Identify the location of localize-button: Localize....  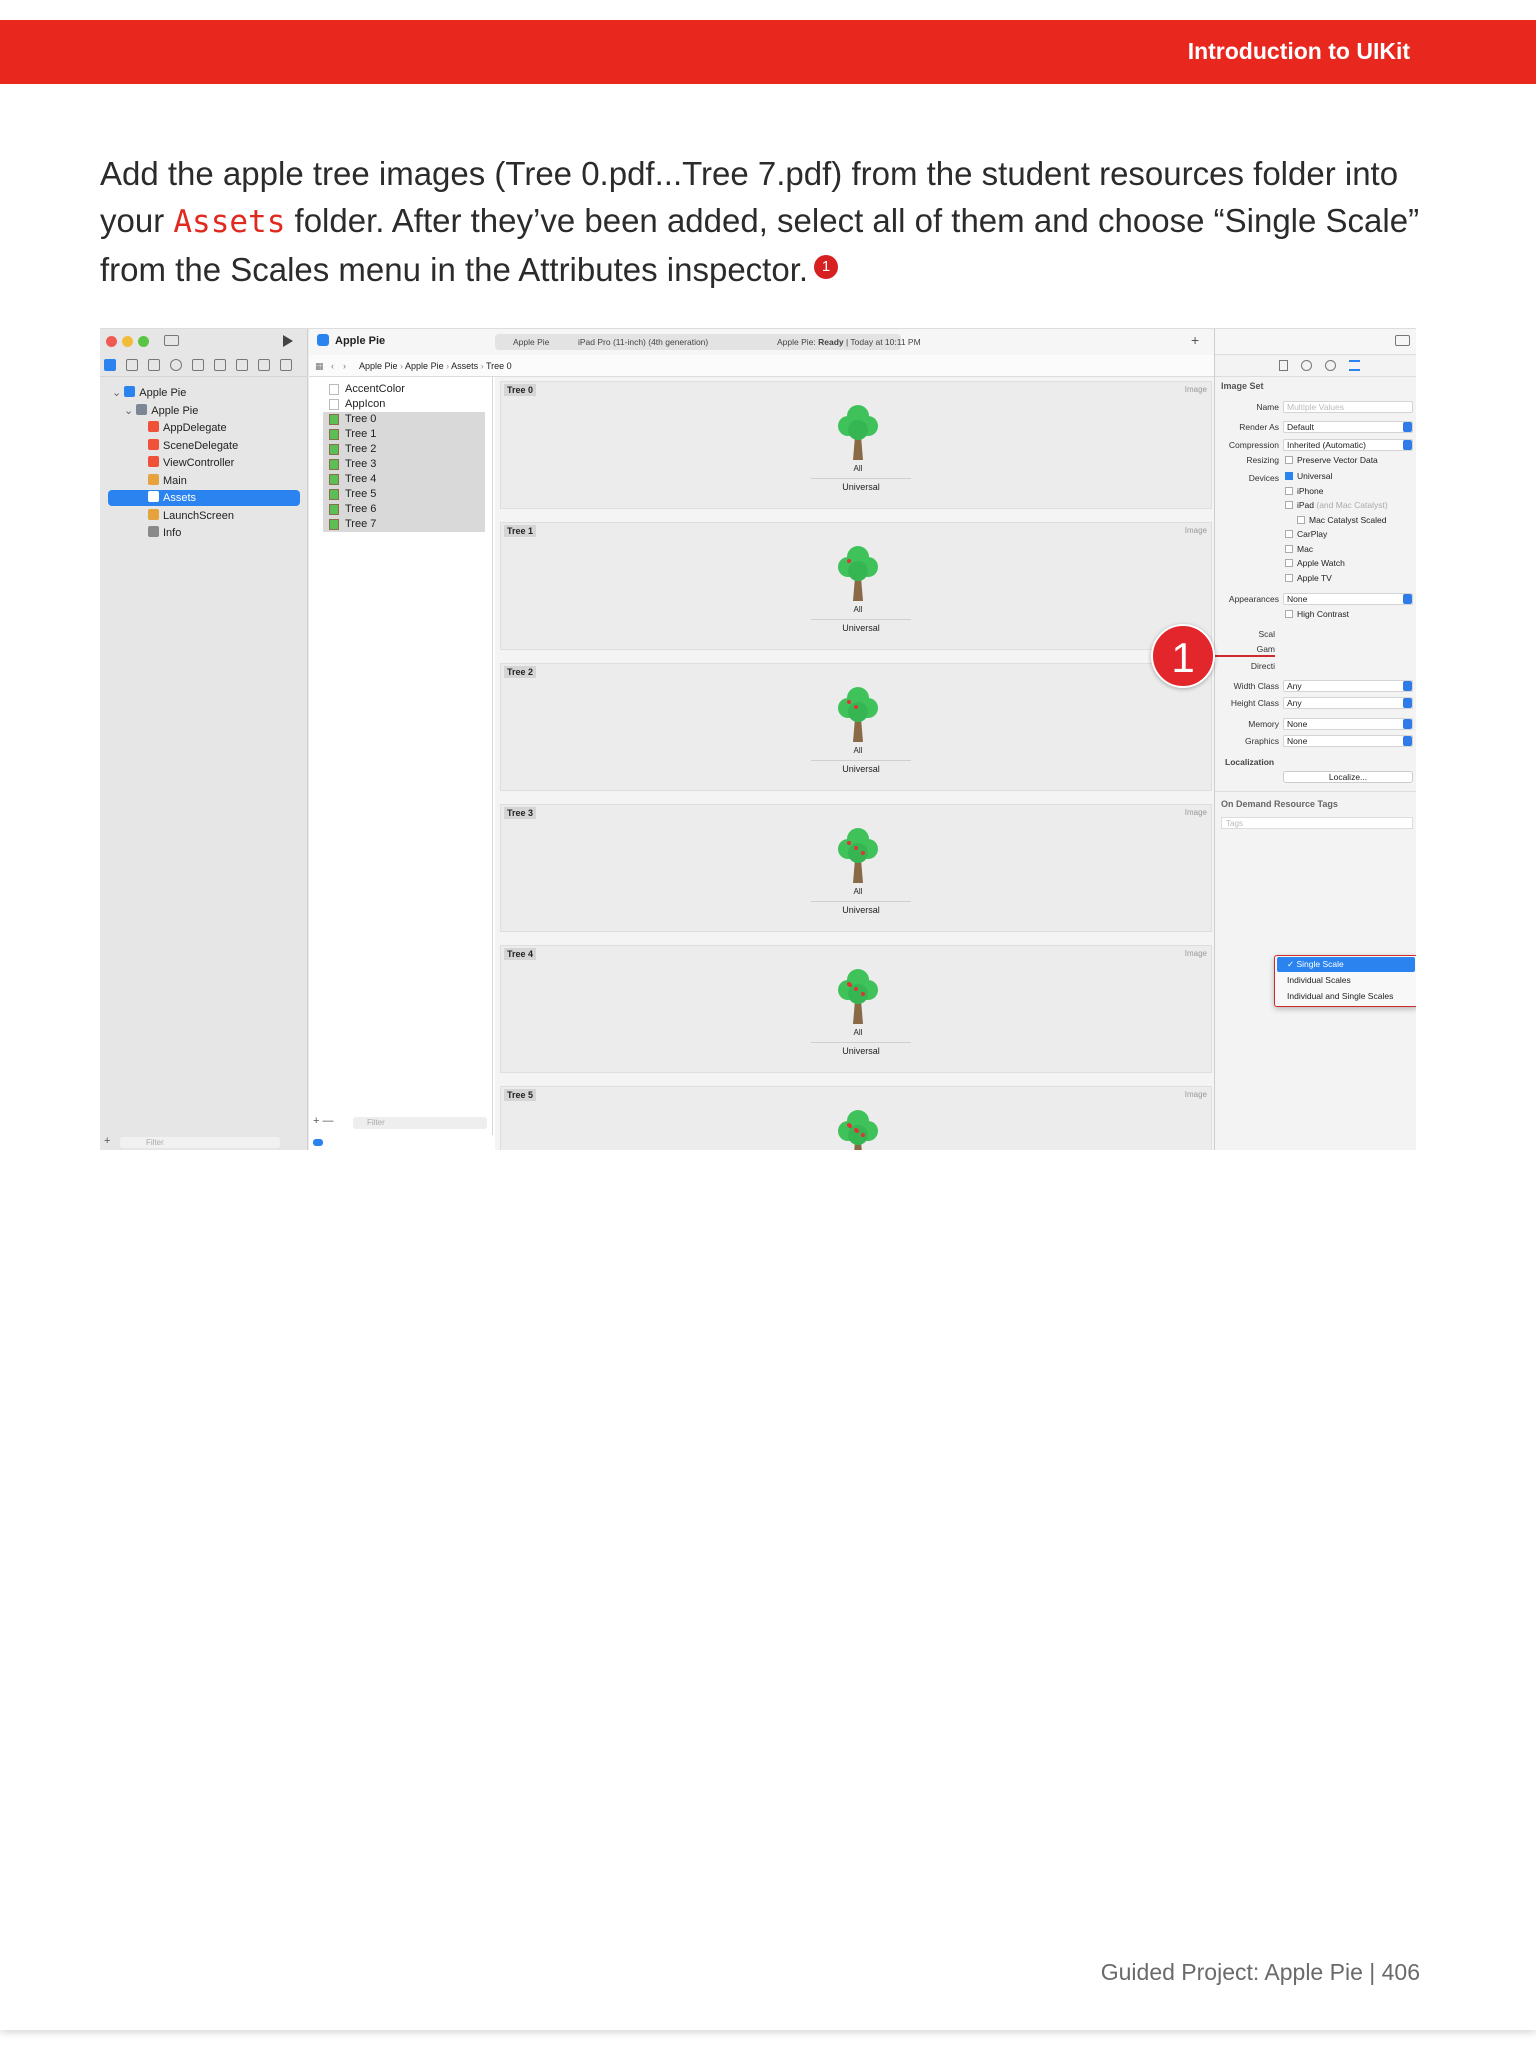
(1348, 777).